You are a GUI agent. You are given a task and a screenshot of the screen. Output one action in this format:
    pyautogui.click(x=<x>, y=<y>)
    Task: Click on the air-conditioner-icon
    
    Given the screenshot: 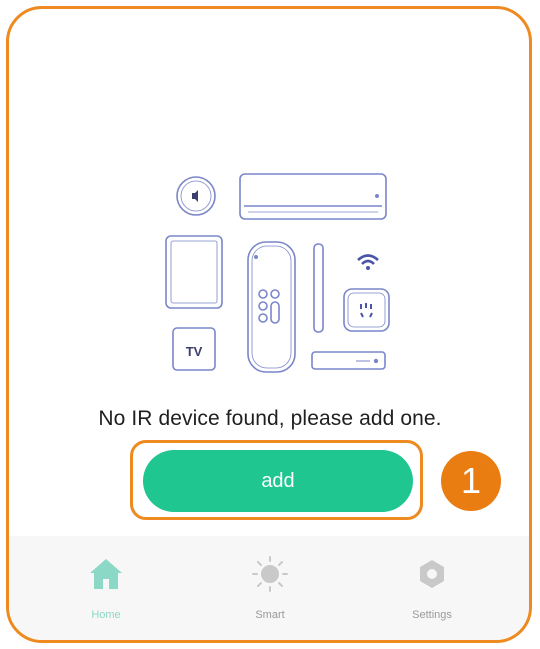 What is the action you would take?
    pyautogui.click(x=313, y=196)
    